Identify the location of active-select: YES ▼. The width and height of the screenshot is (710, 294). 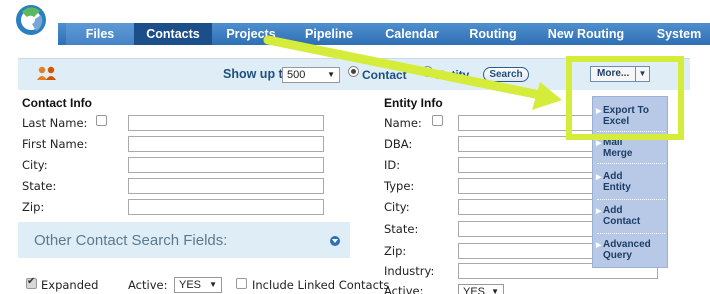
(198, 285).